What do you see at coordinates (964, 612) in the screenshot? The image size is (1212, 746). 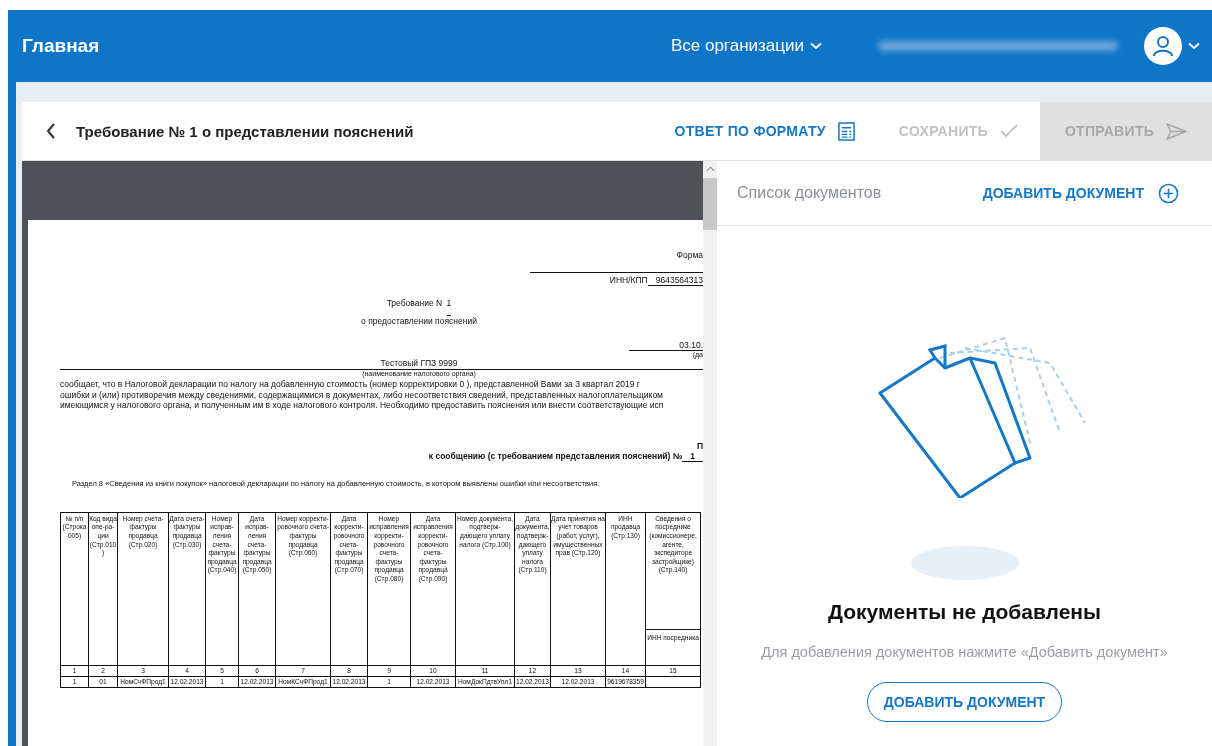 I see `empty-state-title: Документы не добавлены` at bounding box center [964, 612].